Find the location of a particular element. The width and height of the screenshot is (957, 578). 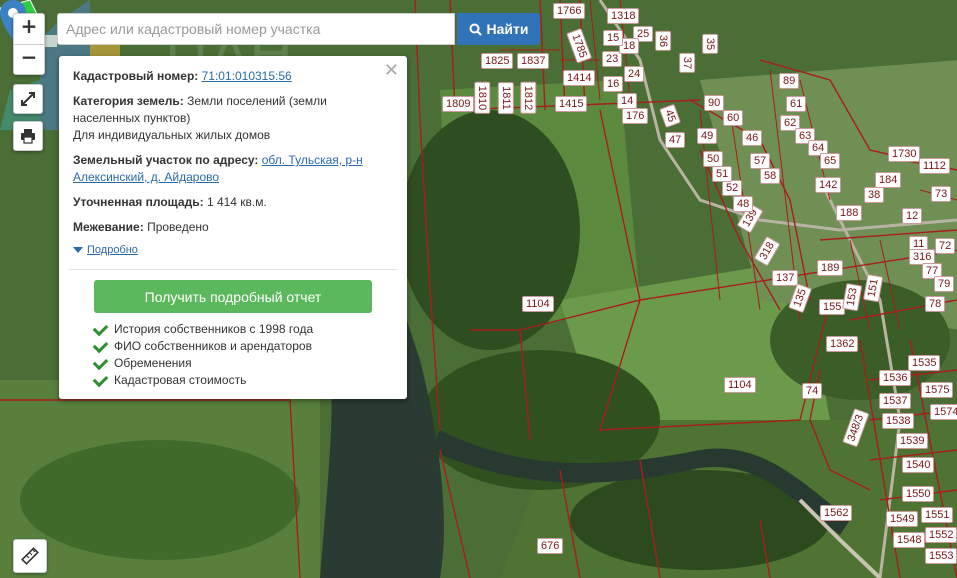

plot-label: 48 is located at coordinates (743, 204).